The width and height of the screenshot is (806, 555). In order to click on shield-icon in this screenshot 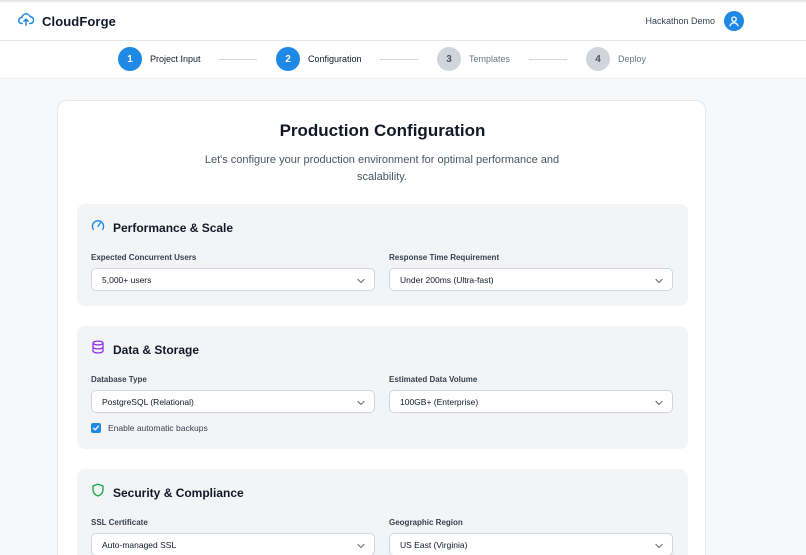, I will do `click(98, 492)`.